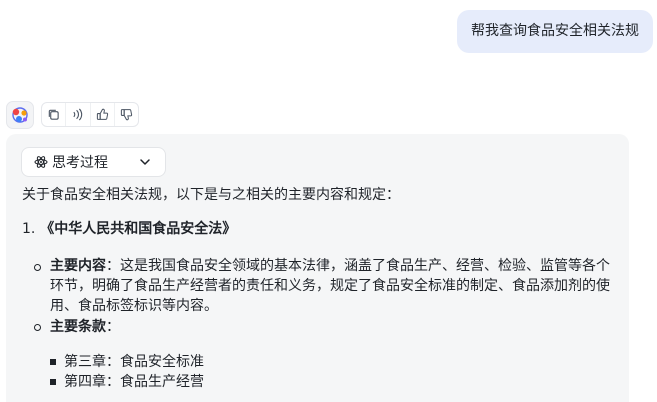  What do you see at coordinates (80, 163) in the screenshot?
I see `thinking-process-label: 思考过程` at bounding box center [80, 163].